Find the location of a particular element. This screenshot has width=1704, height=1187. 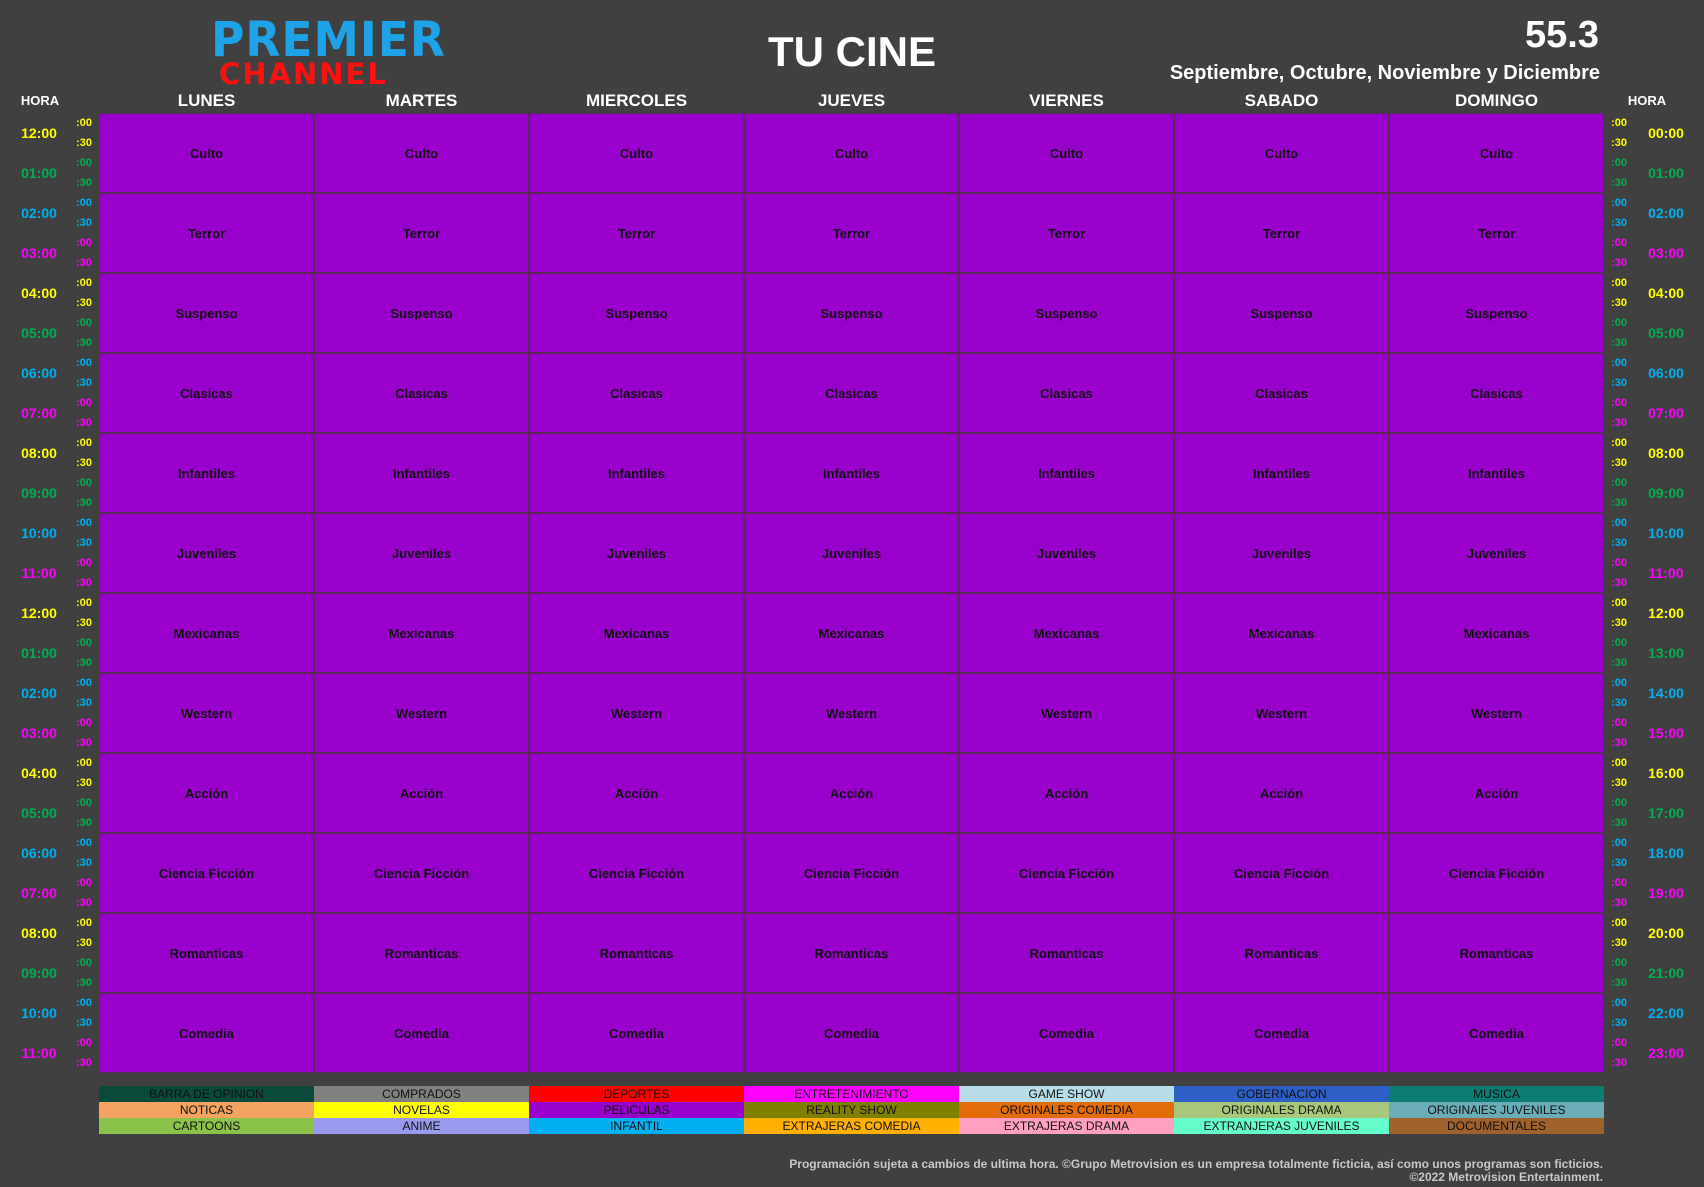

program-cell: Juveniles is located at coordinates (1281, 553).